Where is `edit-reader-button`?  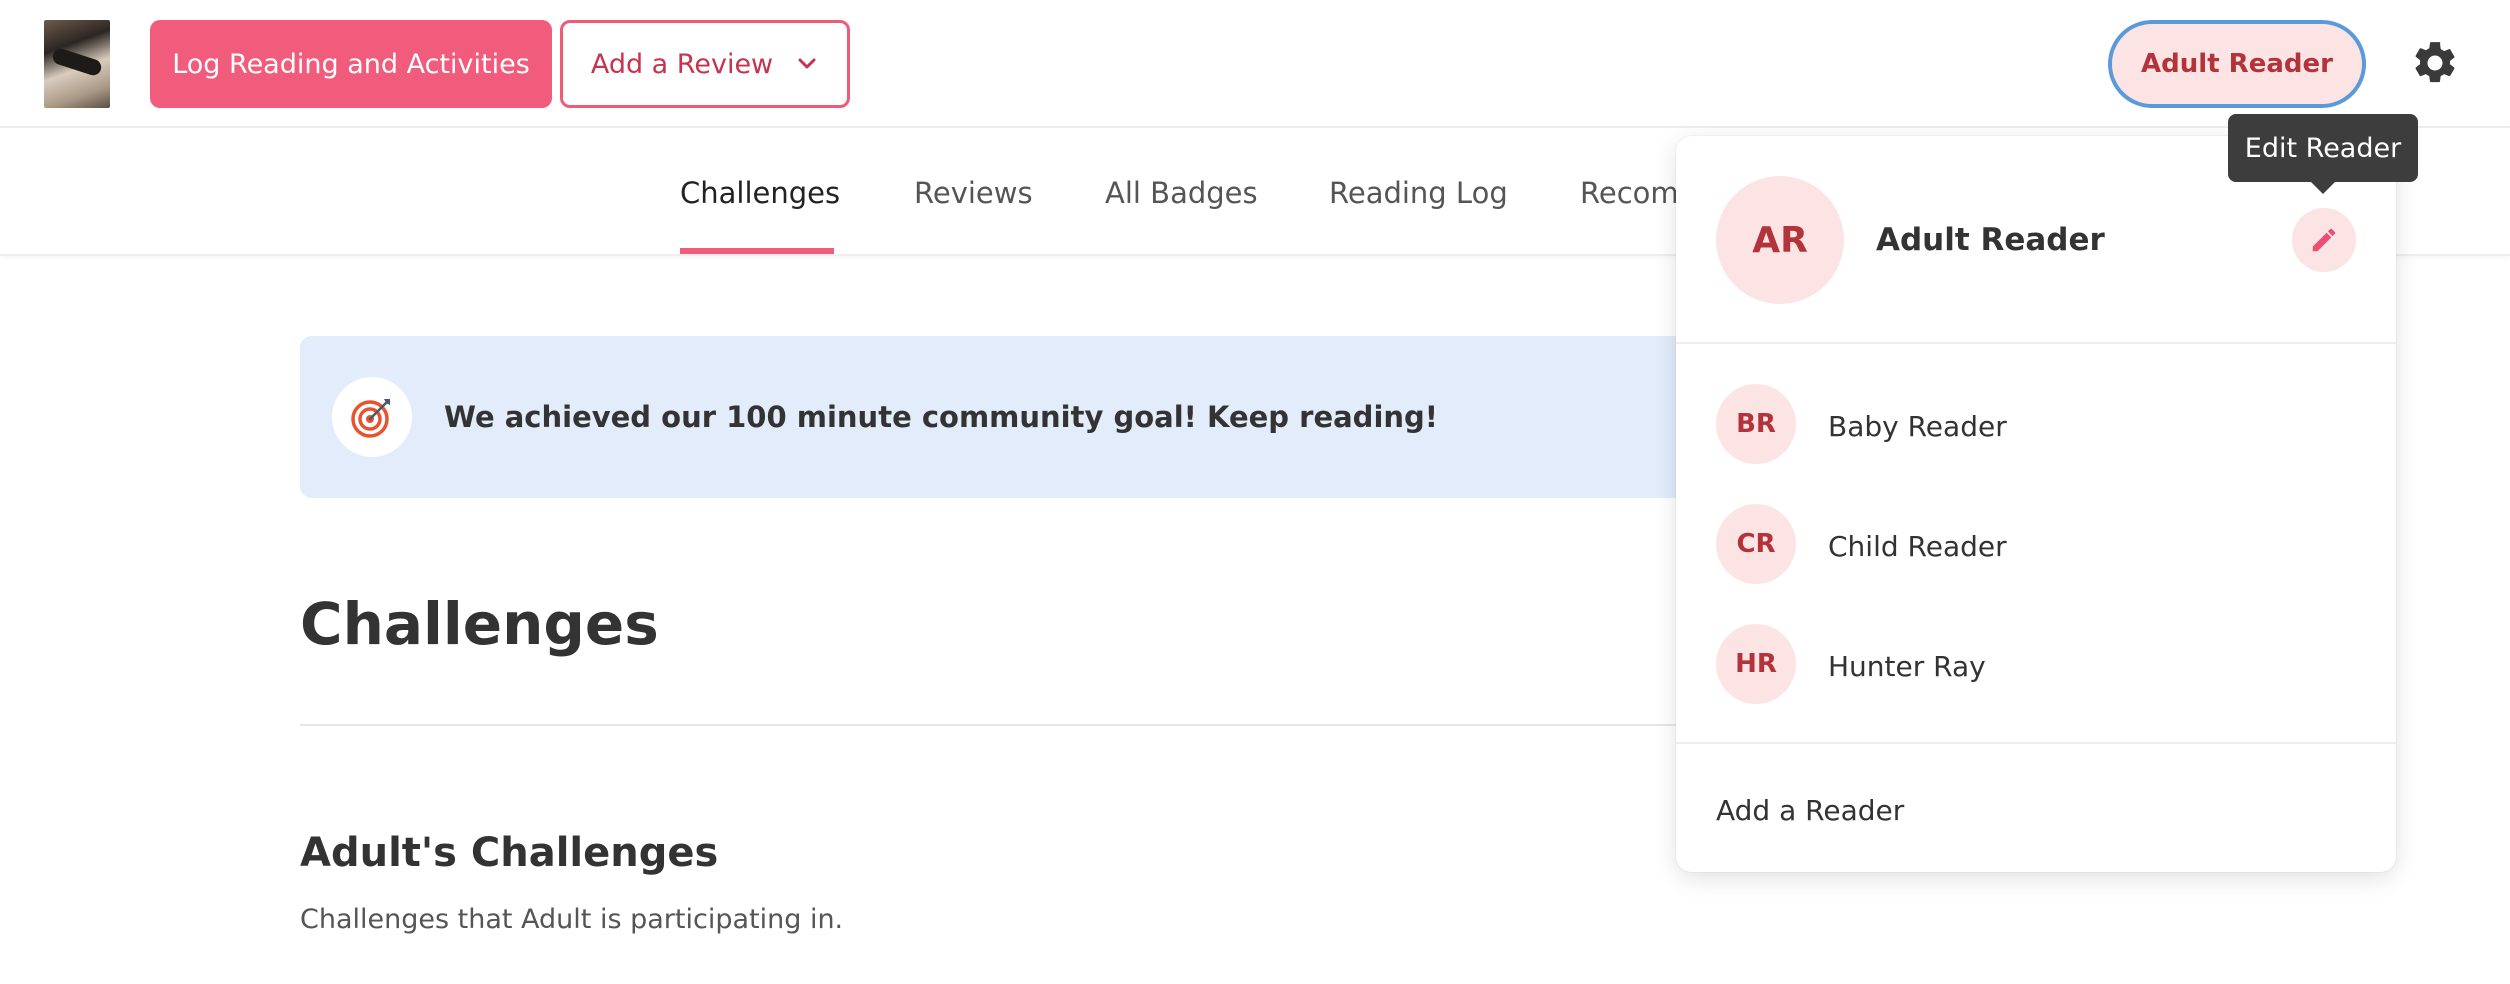 edit-reader-button is located at coordinates (2324, 240).